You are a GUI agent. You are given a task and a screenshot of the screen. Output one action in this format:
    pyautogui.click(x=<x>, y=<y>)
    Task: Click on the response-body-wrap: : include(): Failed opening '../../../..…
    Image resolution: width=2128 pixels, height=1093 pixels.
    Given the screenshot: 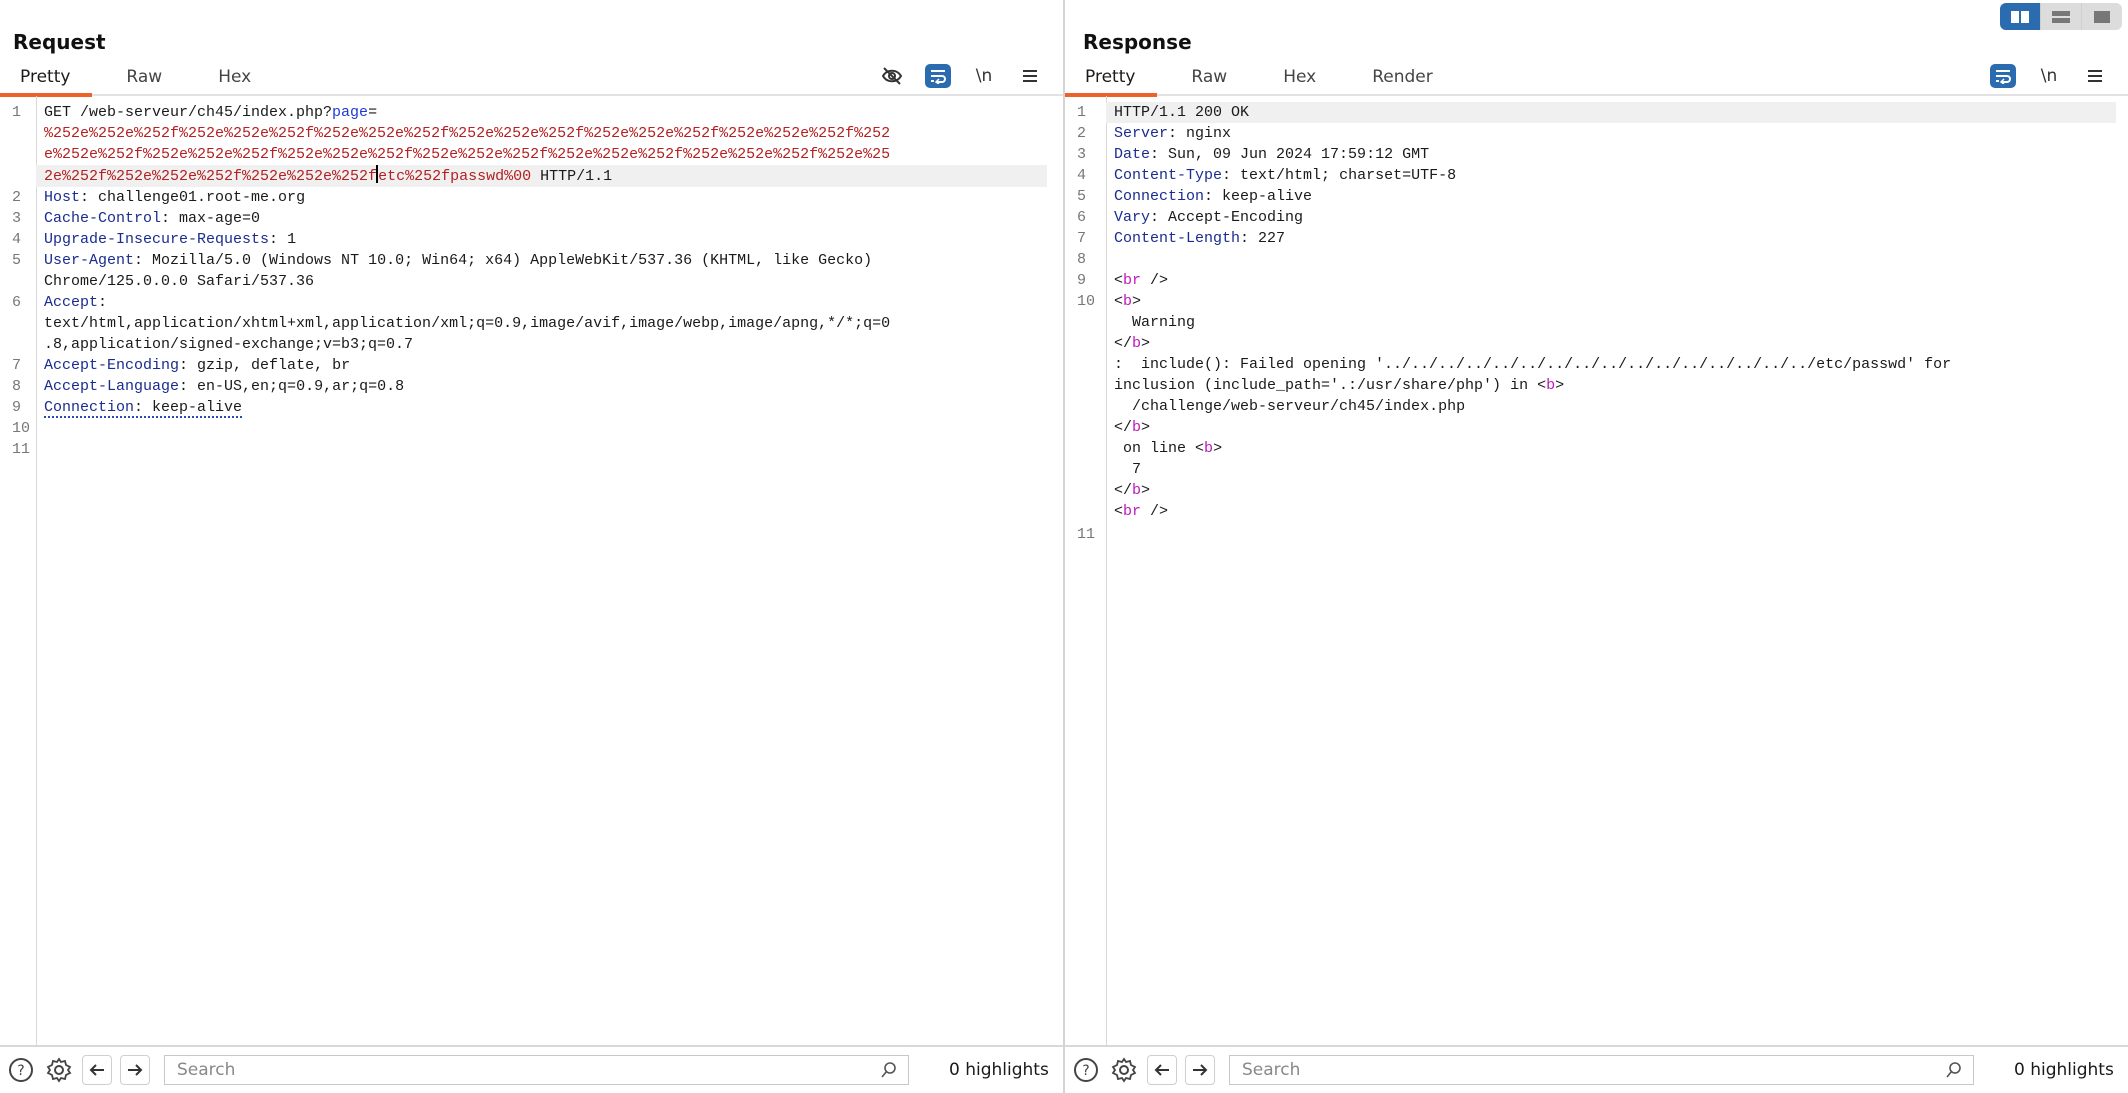 What is the action you would take?
    pyautogui.click(x=1611, y=364)
    